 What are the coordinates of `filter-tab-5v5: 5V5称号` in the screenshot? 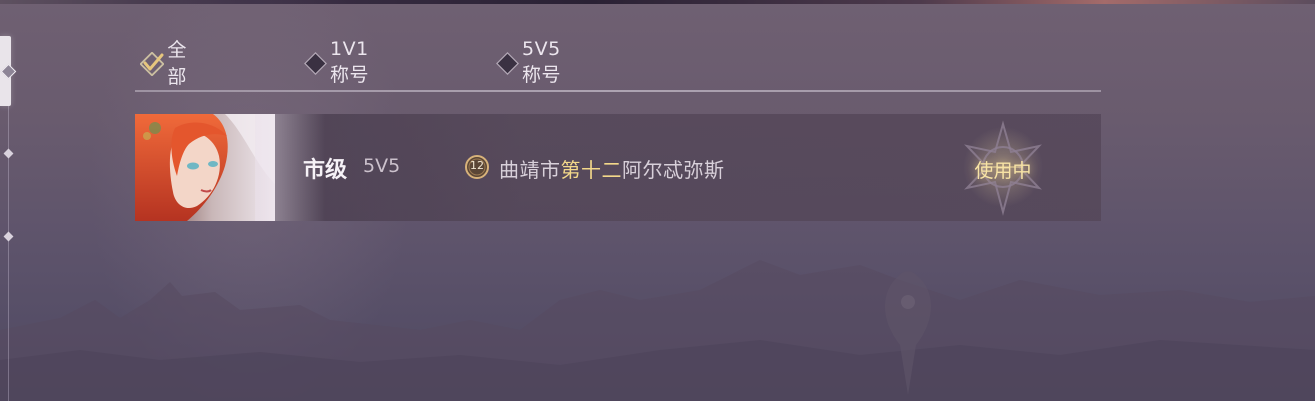 It's located at (532, 62).